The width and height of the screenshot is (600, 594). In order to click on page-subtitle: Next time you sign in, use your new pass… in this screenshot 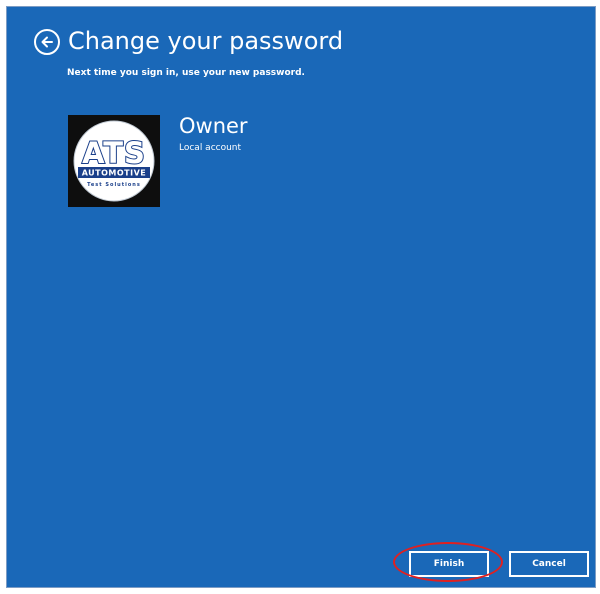, I will do `click(186, 73)`.